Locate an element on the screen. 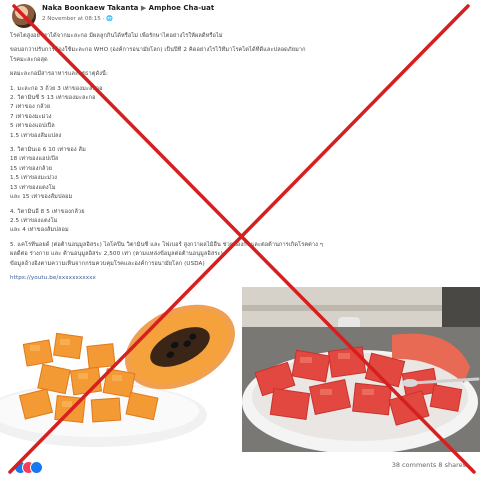 This screenshot has width=480, height=480. post-text-line: 18 เท่าของแอปเปิ้ล is located at coordinates (34, 159).